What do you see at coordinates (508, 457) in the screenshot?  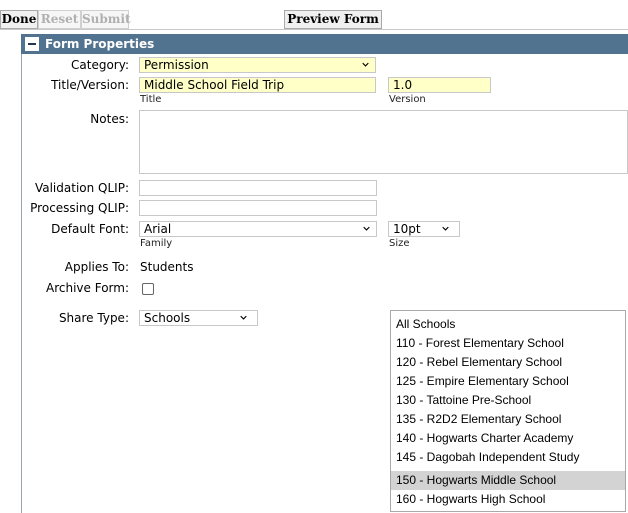 I see `school-option: 145 - Dagobah Independent Study` at bounding box center [508, 457].